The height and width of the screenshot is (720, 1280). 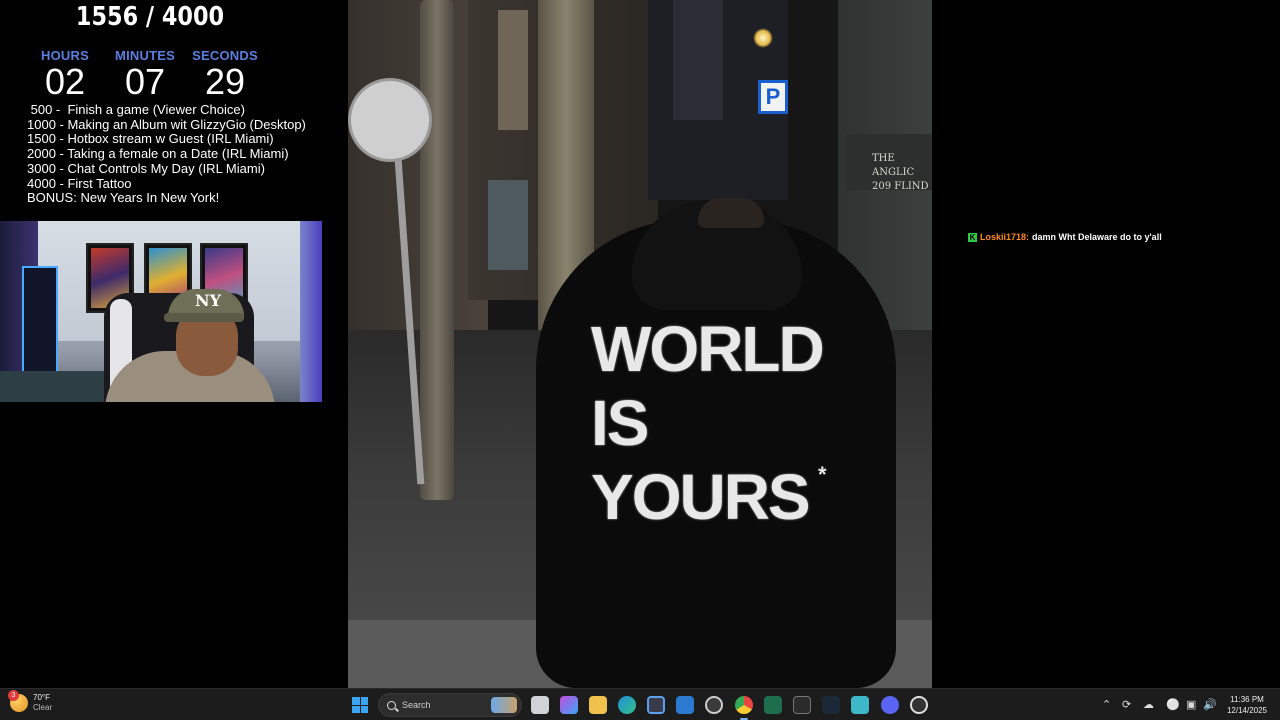 I want to click on tower-windows, so click(x=698, y=60).